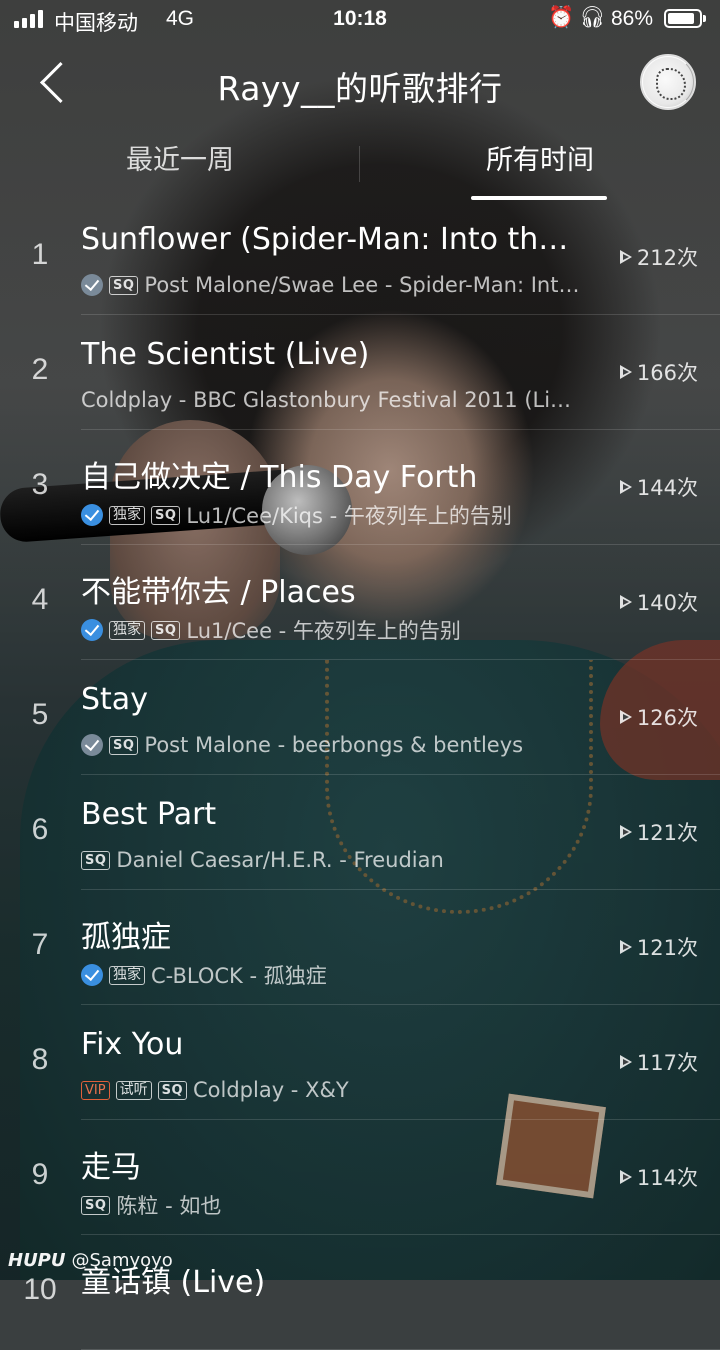 This screenshot has height=1350, width=720. I want to click on headphone-icon: 🎧︎, so click(592, 17).